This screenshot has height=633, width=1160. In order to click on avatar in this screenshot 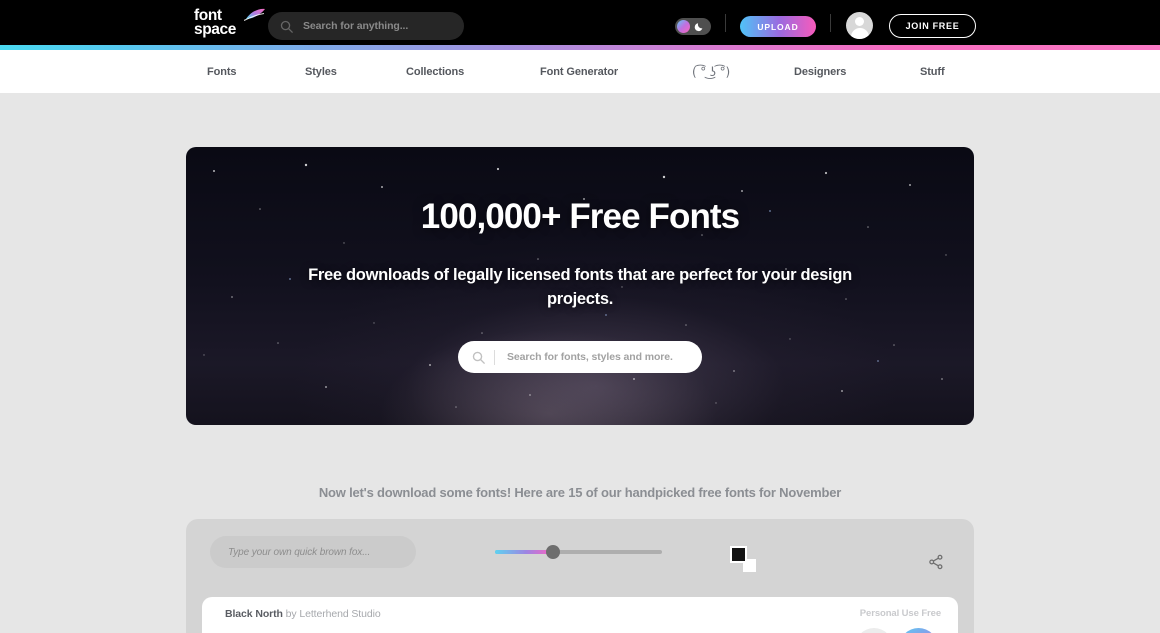, I will do `click(859, 25)`.